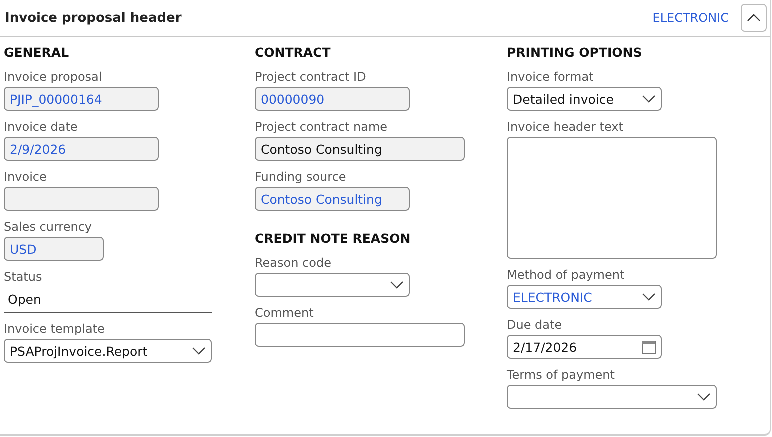 The height and width of the screenshot is (437, 772). What do you see at coordinates (535, 325) in the screenshot?
I see `field-label: Due date` at bounding box center [535, 325].